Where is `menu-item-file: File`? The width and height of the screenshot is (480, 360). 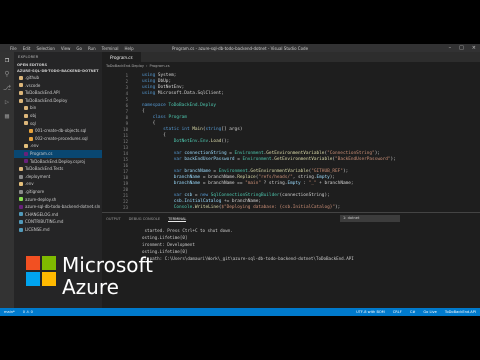 menu-item-file: File is located at coordinates (13, 48).